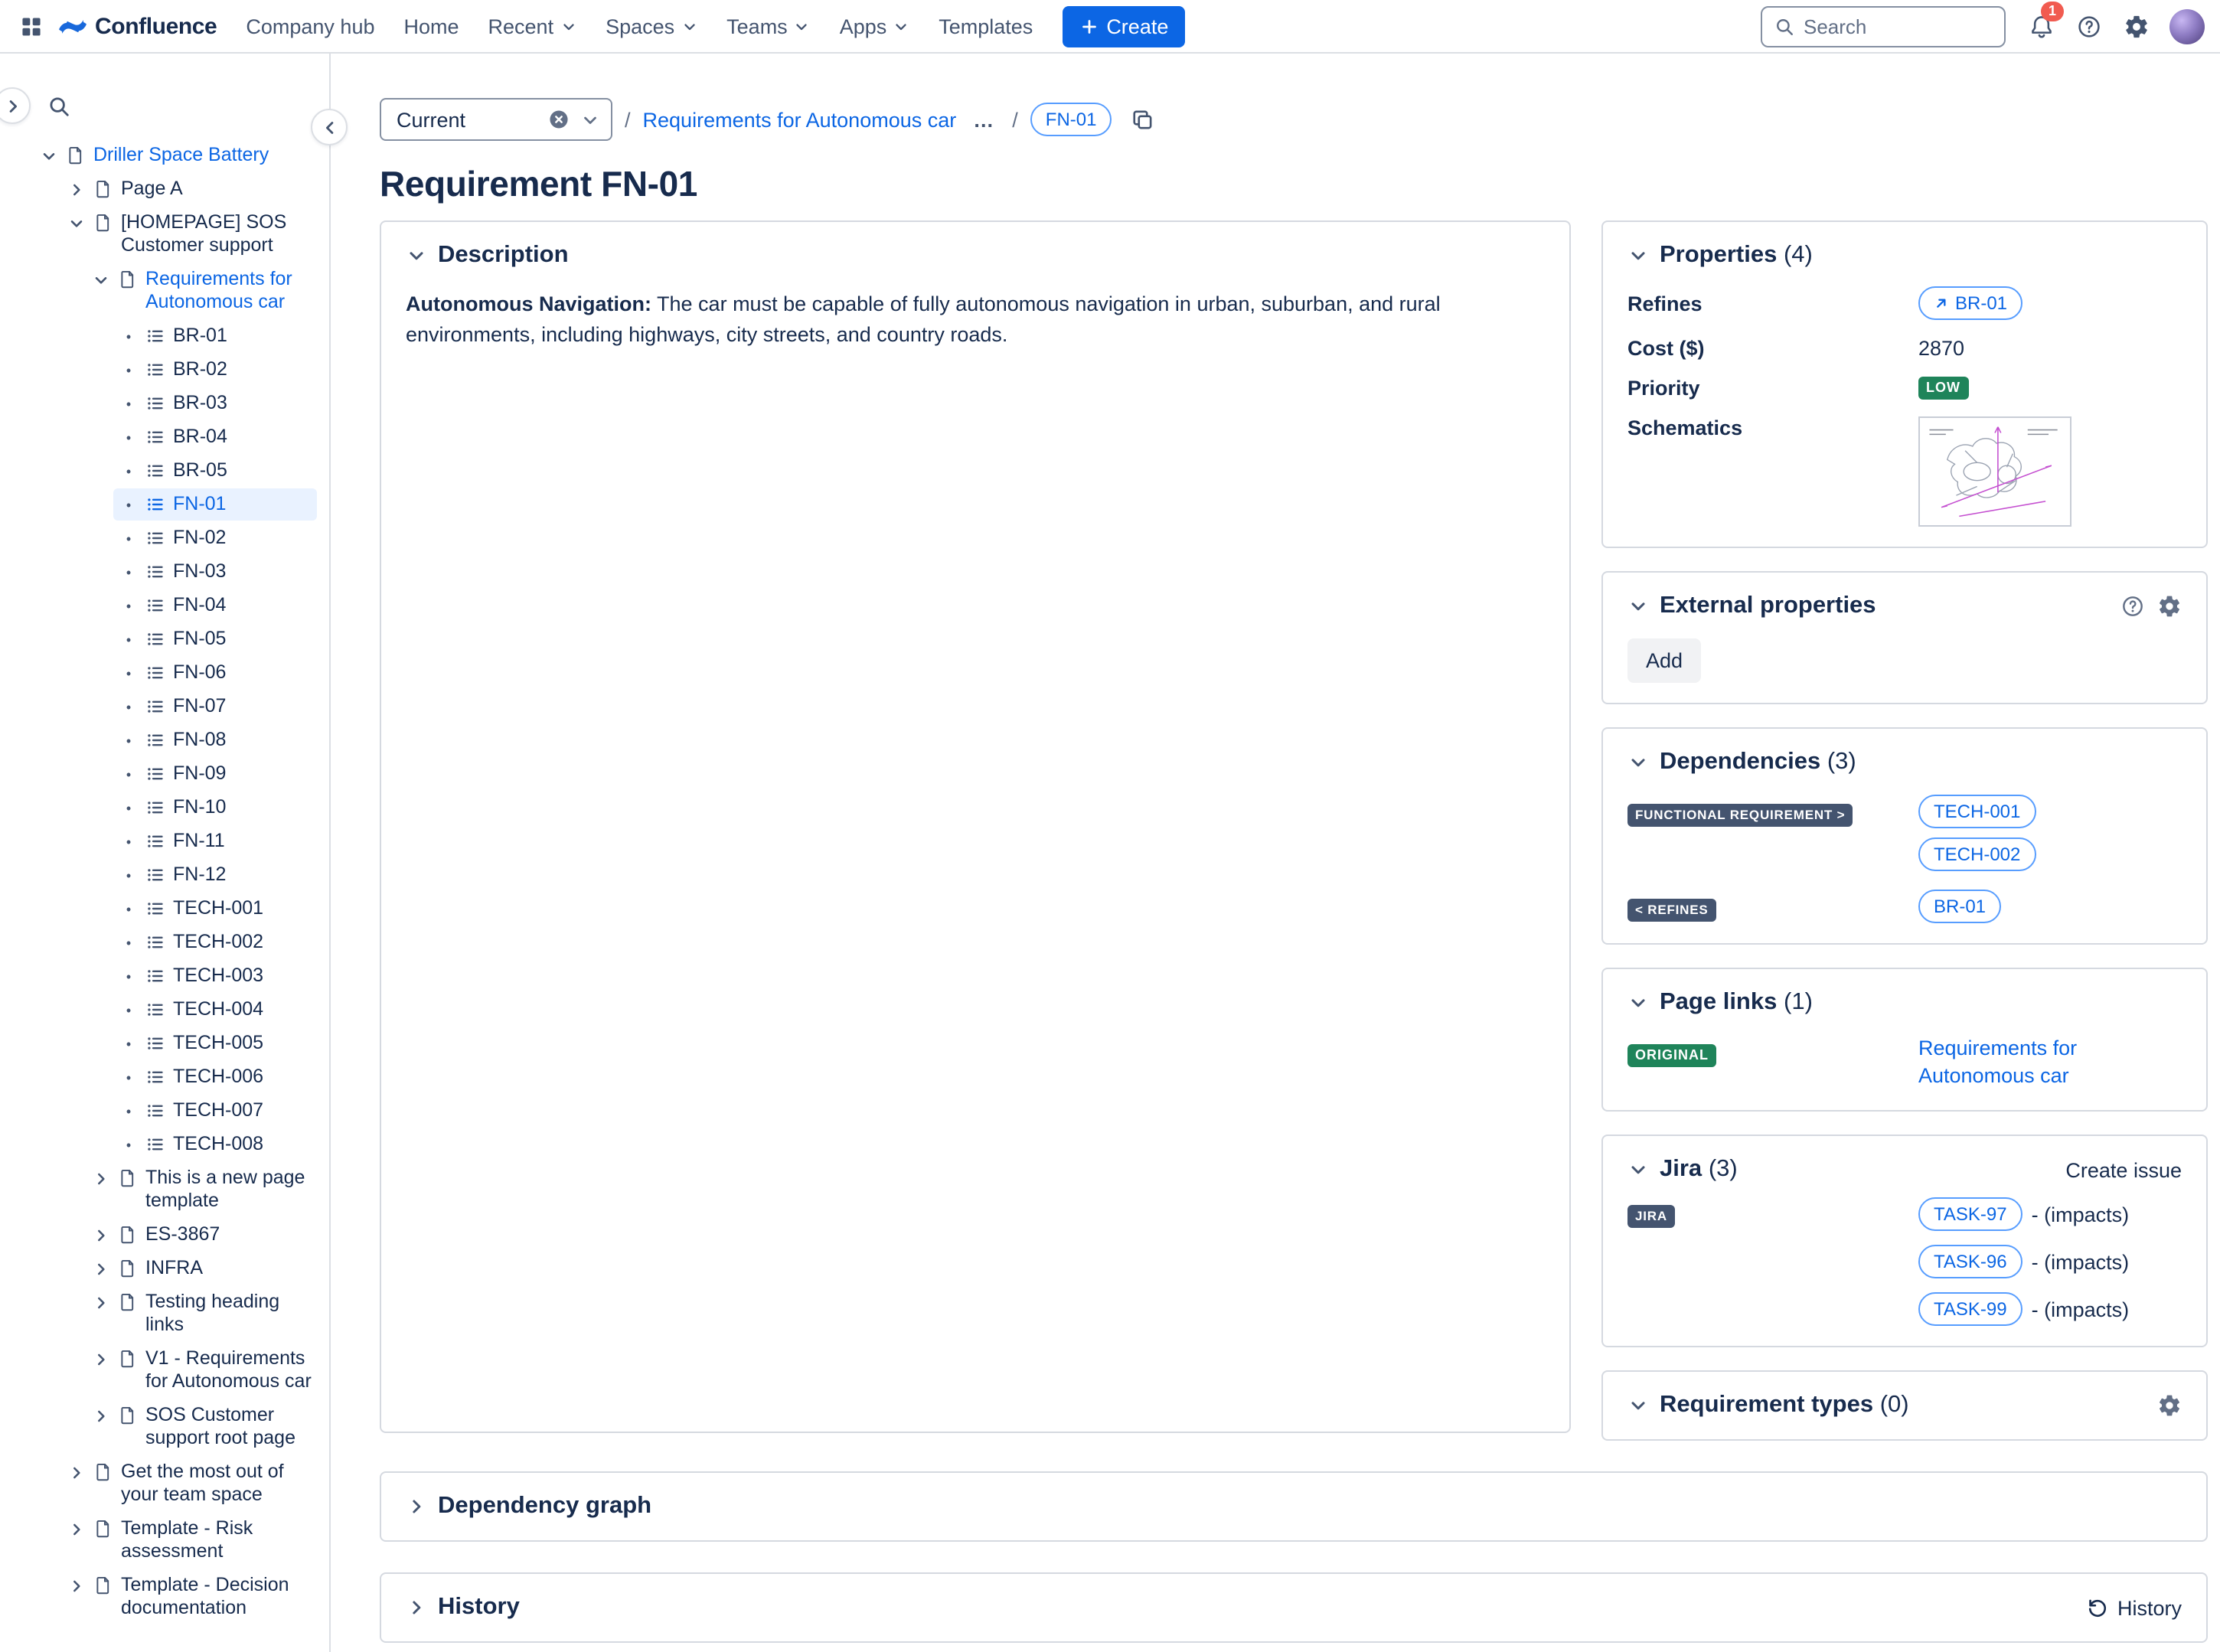  Describe the element at coordinates (1071, 120) in the screenshot. I see `current-requirement-chip: FN-01` at that location.